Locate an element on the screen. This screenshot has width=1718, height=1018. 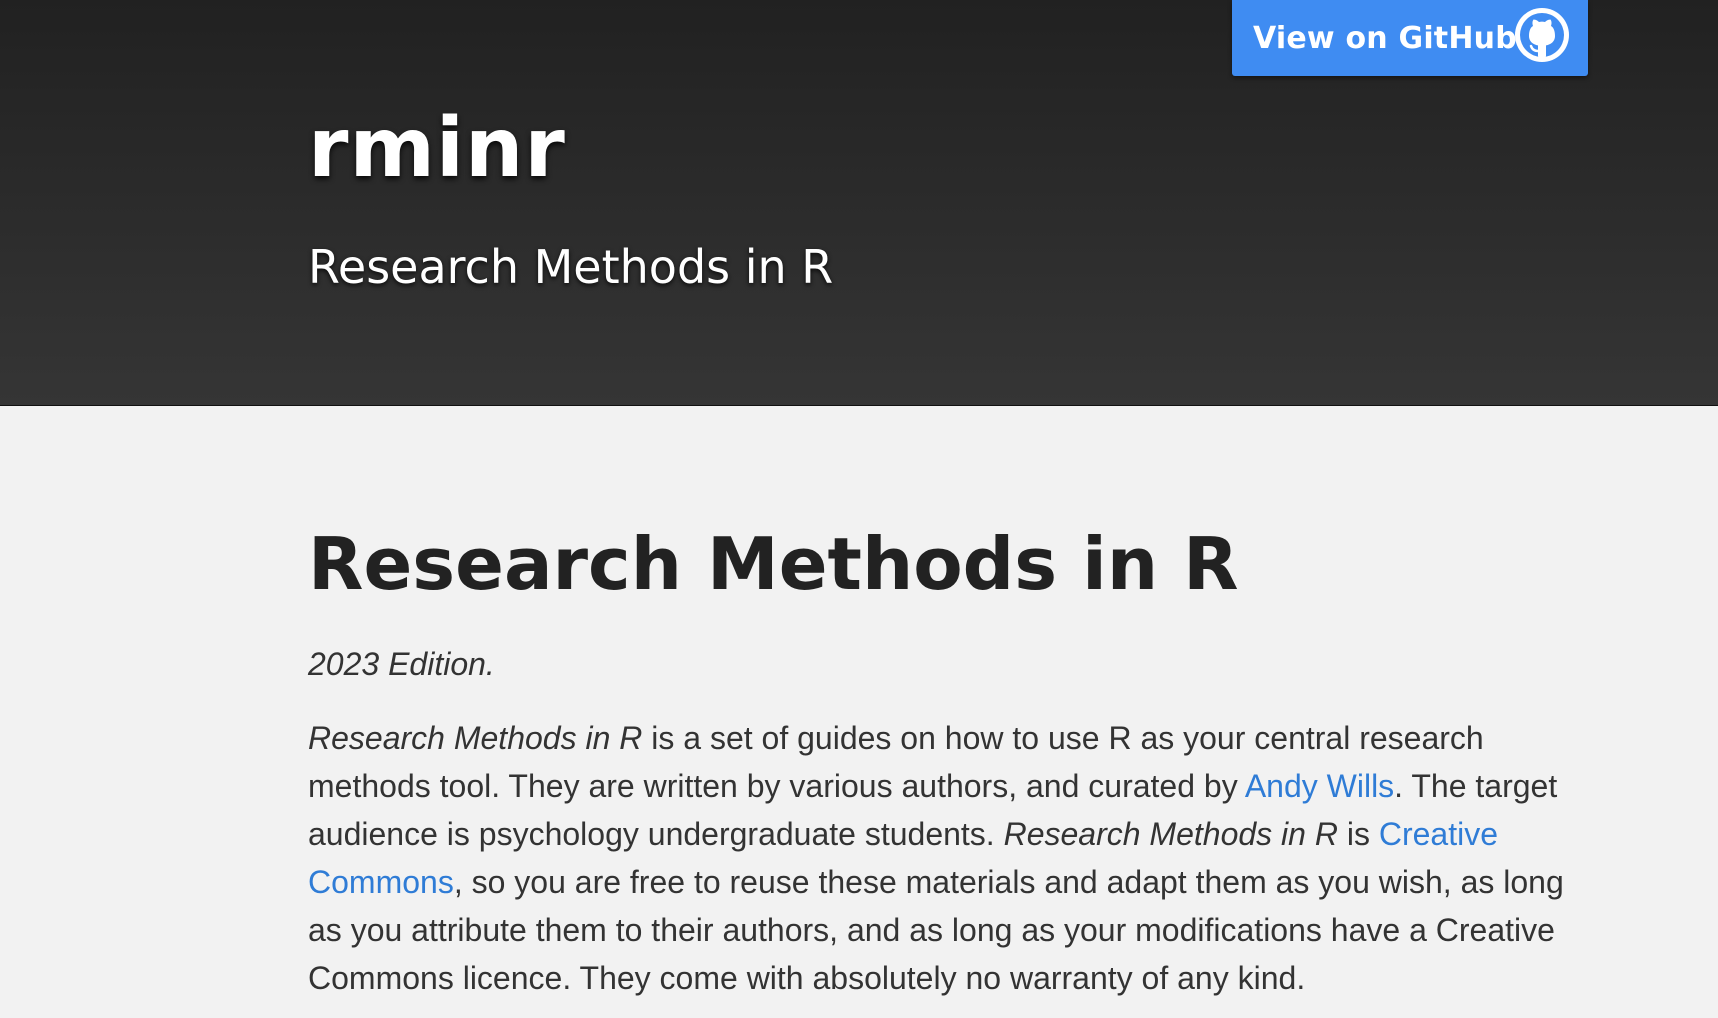
site-tagline: Research Methods in R is located at coordinates (571, 267).